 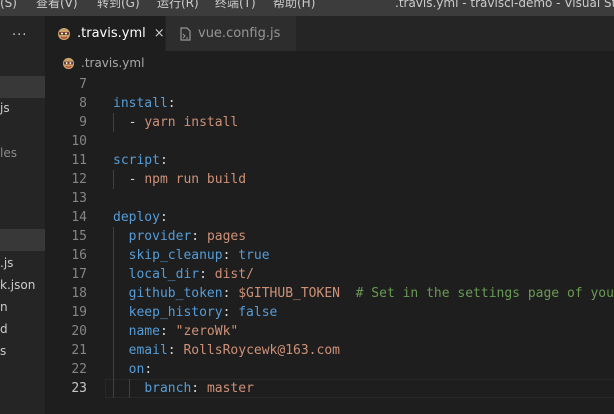 What do you see at coordinates (235, 4) in the screenshot?
I see `menu-item-terminal: 终端(T)` at bounding box center [235, 4].